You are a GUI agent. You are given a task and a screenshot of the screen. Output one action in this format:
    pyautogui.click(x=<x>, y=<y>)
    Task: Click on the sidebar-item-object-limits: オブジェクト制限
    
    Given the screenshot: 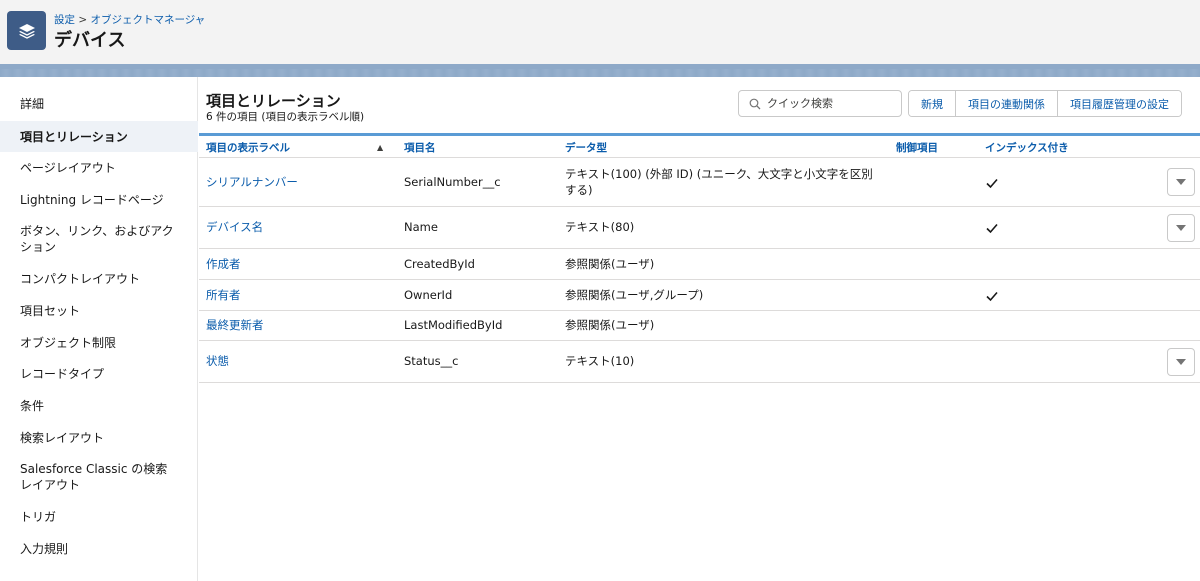 What is the action you would take?
    pyautogui.click(x=99, y=342)
    